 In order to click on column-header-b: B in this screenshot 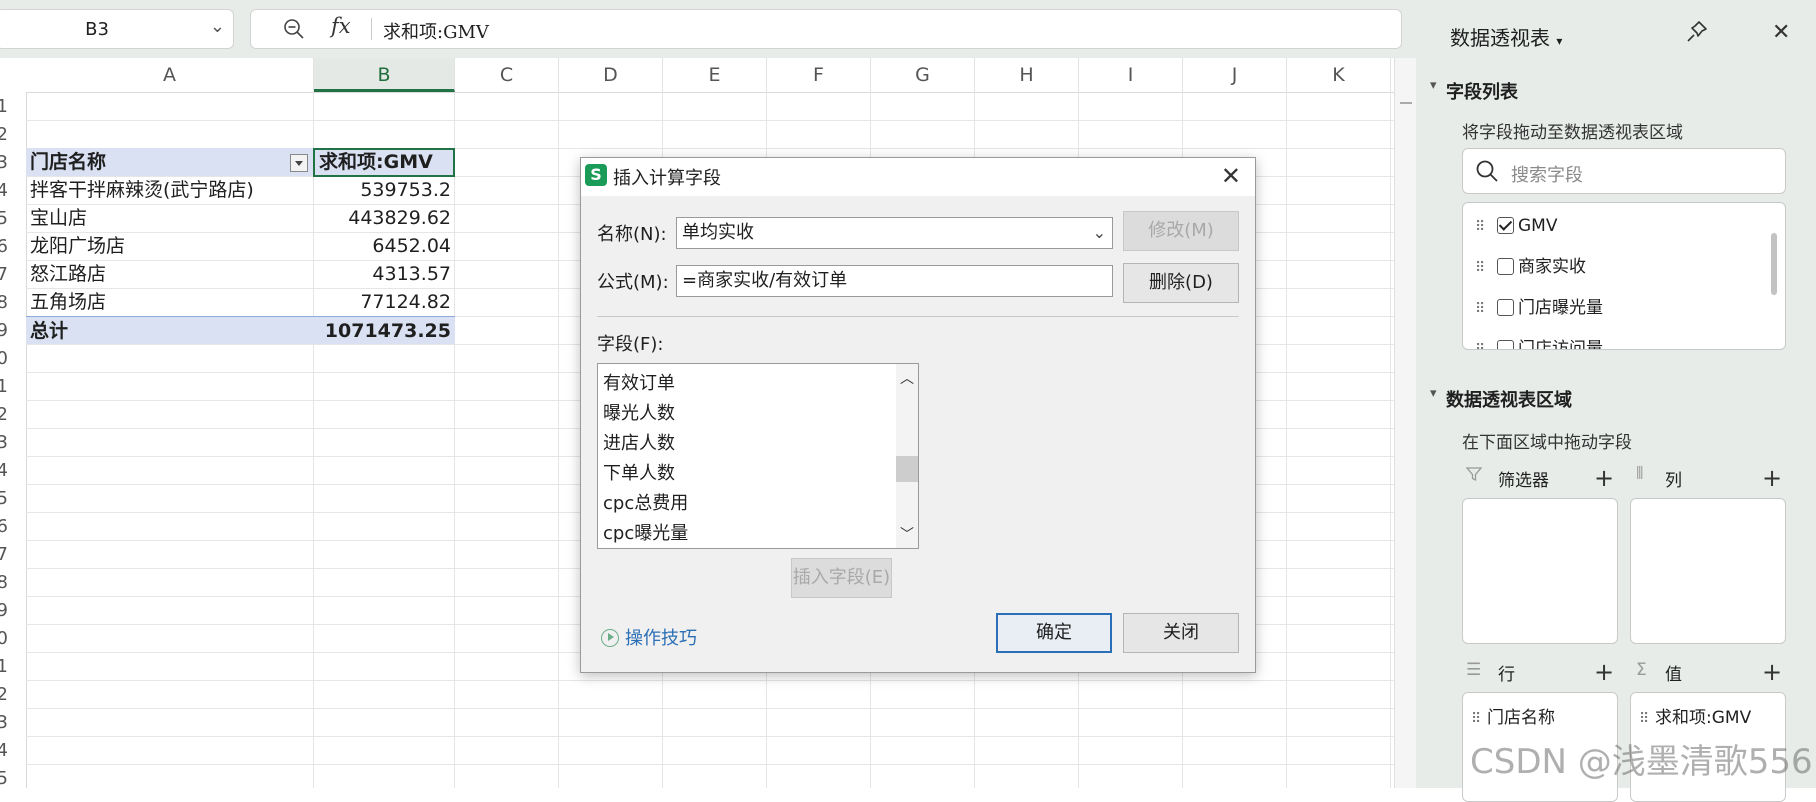, I will do `click(384, 75)`.